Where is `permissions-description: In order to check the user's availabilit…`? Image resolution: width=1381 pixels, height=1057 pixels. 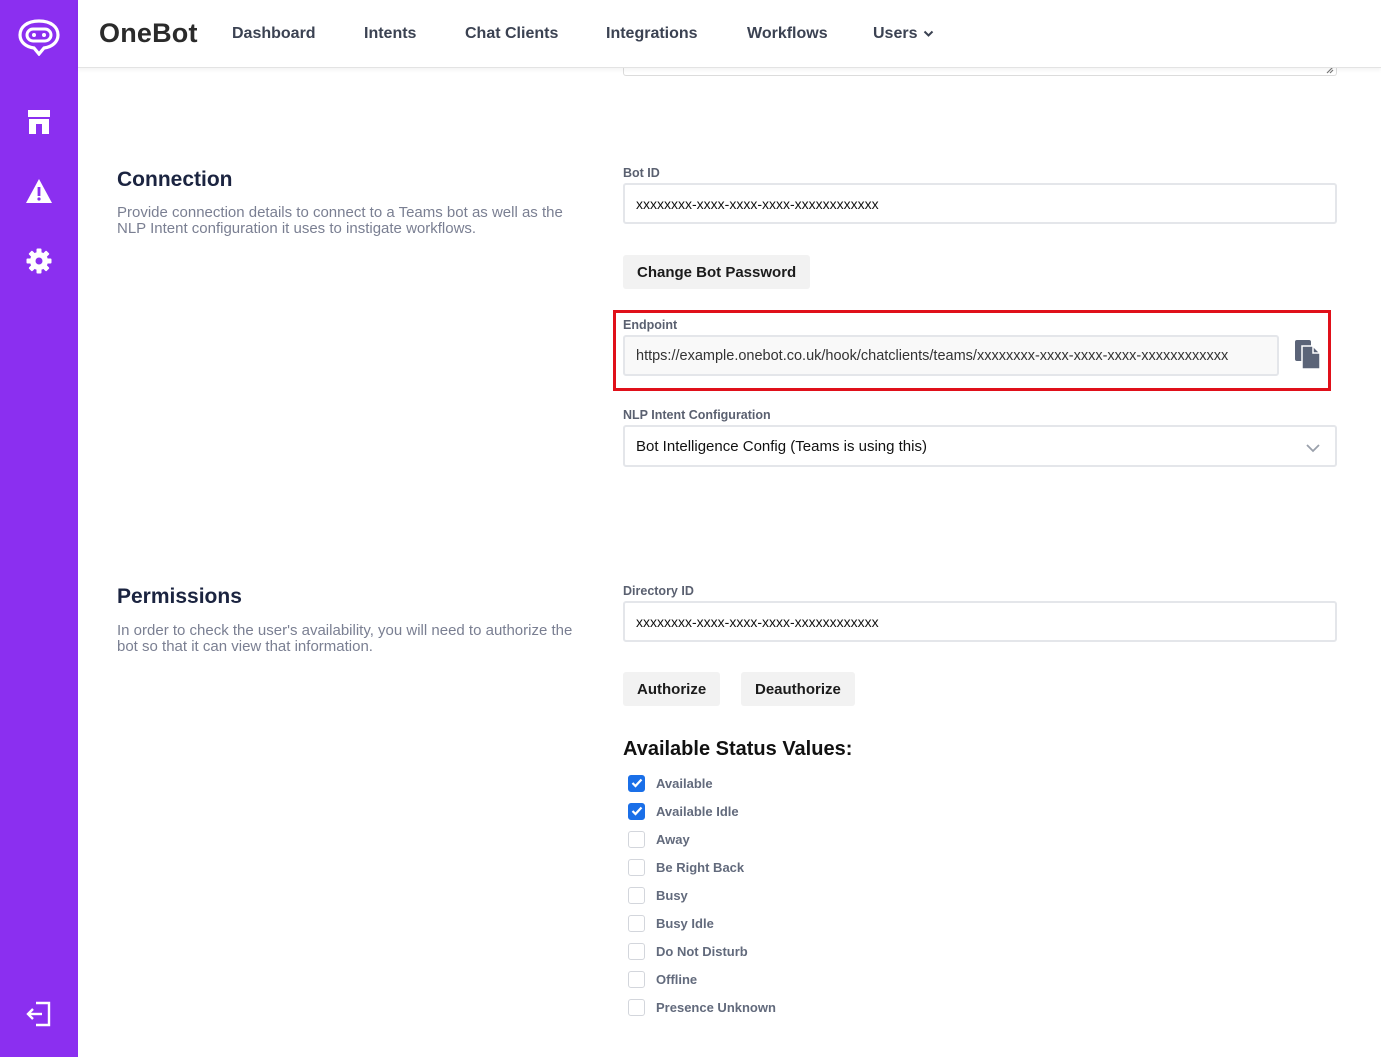 permissions-description: In order to check the user's availabilit… is located at coordinates (345, 638).